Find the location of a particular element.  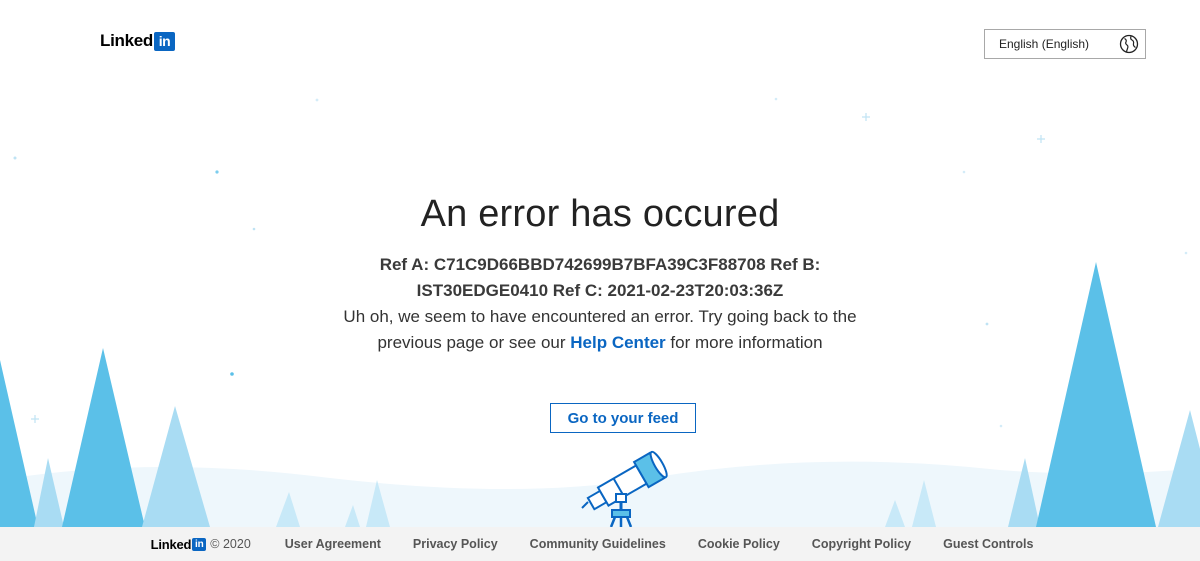

error-message-suffix: for more information is located at coordinates (744, 342).